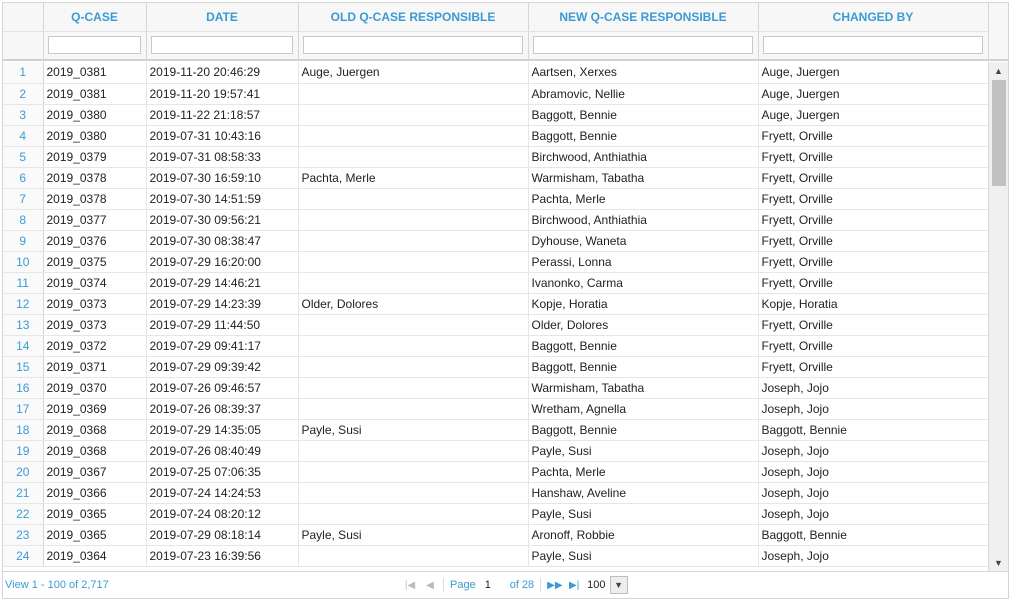 The width and height of the screenshot is (1011, 603). I want to click on cell-date: 2019-07-31 08:58:33, so click(222, 157).